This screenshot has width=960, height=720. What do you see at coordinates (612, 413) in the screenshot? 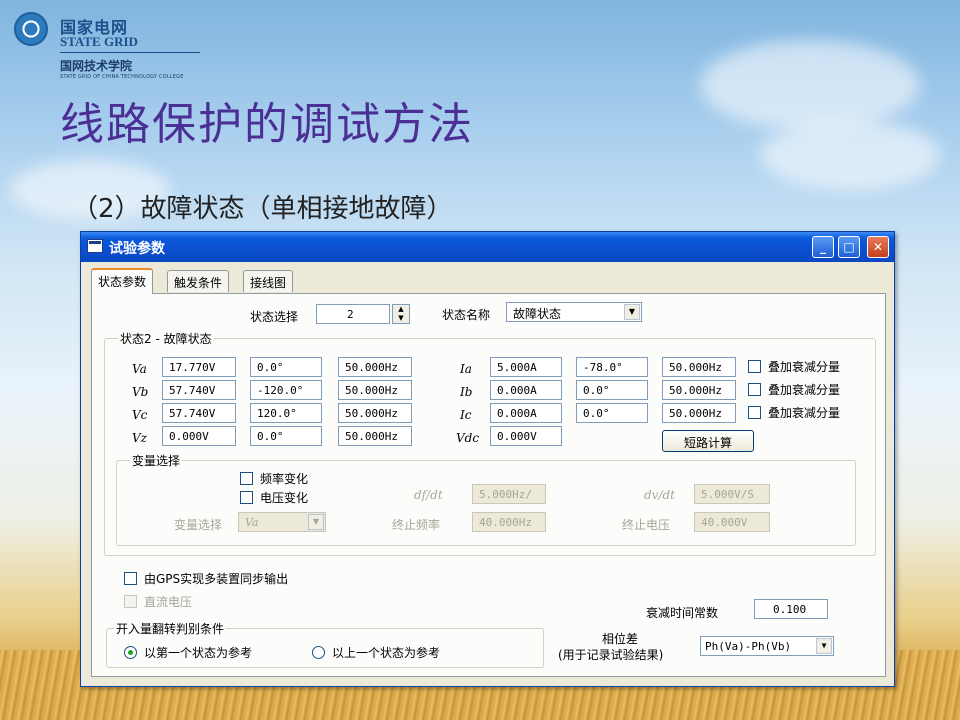
I see `ic-angle: 0.0°` at bounding box center [612, 413].